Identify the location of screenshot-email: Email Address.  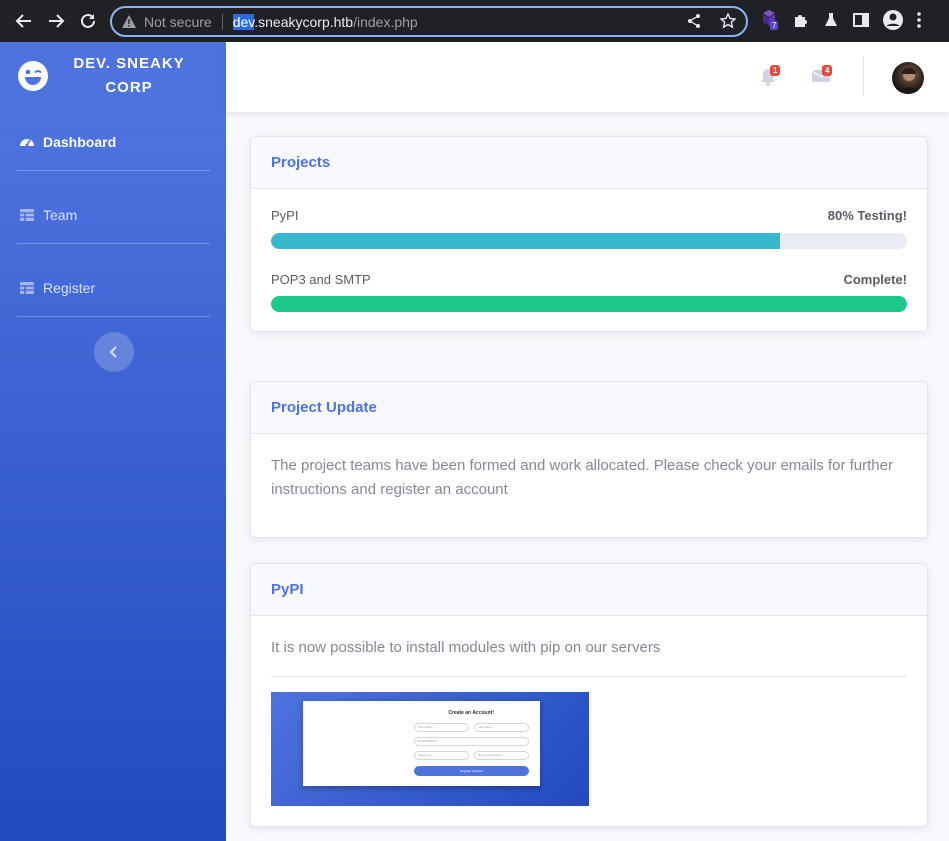
(471, 741).